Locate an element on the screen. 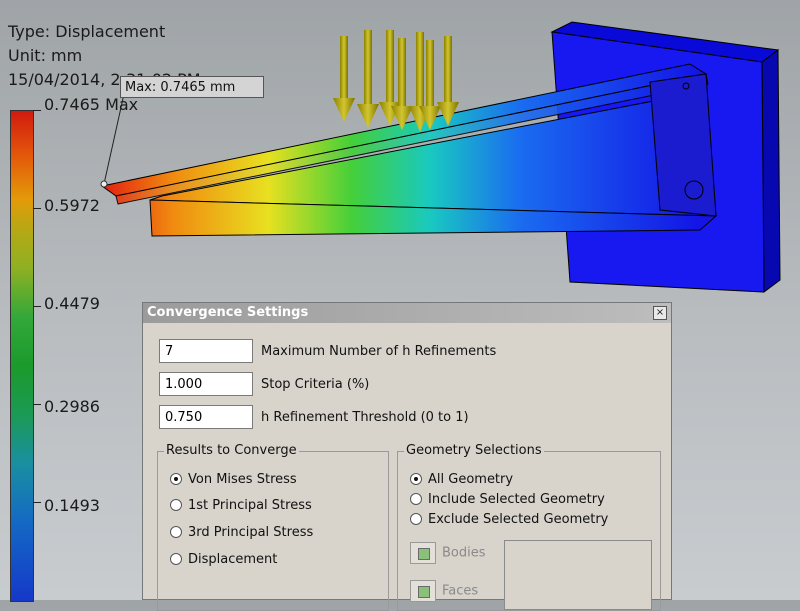 This screenshot has width=800, height=611. faces-label: Faces is located at coordinates (460, 591).